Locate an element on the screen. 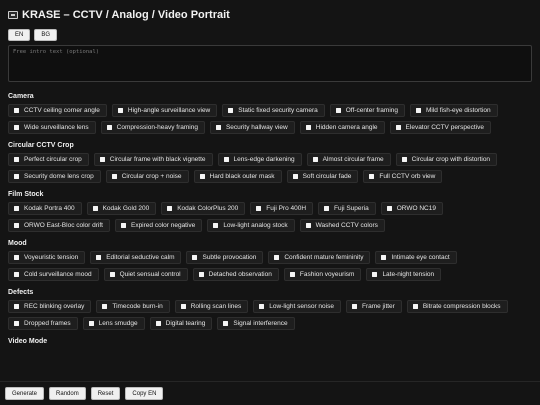 This screenshot has height=405, width=540. option-chip: Fuji Superia is located at coordinates (347, 208).